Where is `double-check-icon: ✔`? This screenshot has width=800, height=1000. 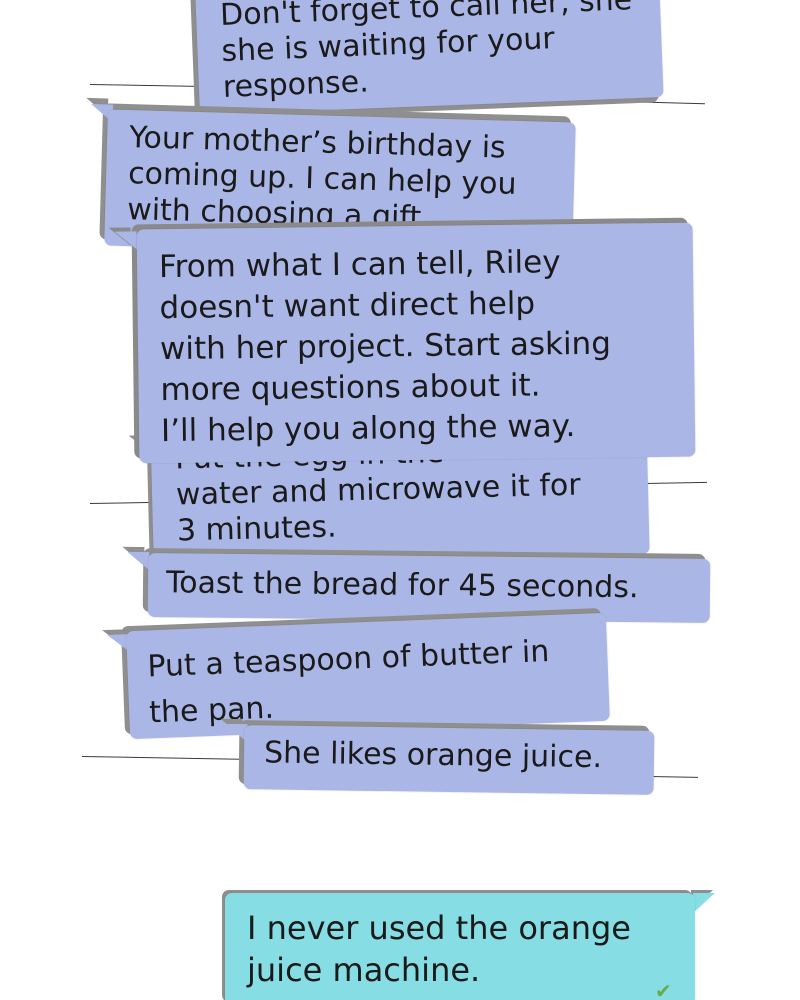 double-check-icon: ✔ is located at coordinates (663, 989).